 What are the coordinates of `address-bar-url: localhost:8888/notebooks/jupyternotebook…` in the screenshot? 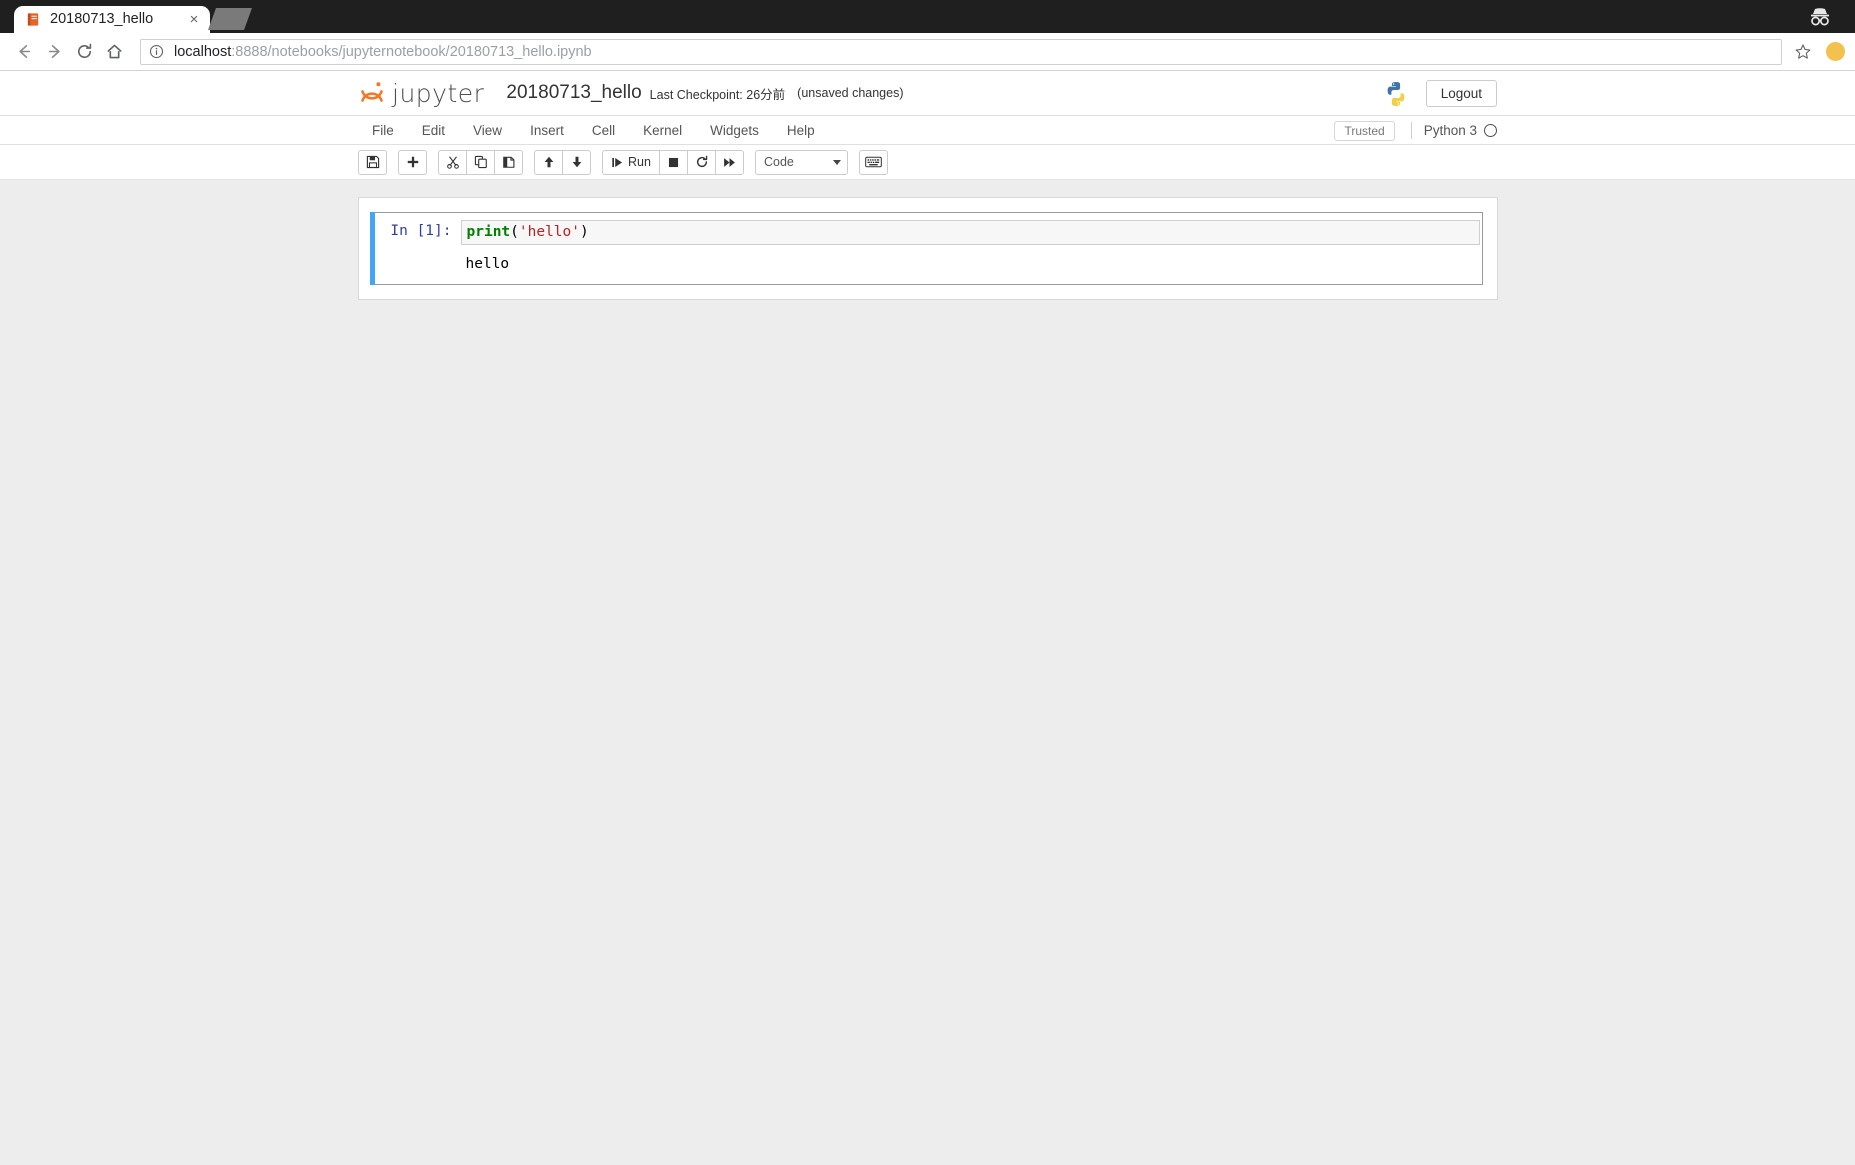 It's located at (383, 52).